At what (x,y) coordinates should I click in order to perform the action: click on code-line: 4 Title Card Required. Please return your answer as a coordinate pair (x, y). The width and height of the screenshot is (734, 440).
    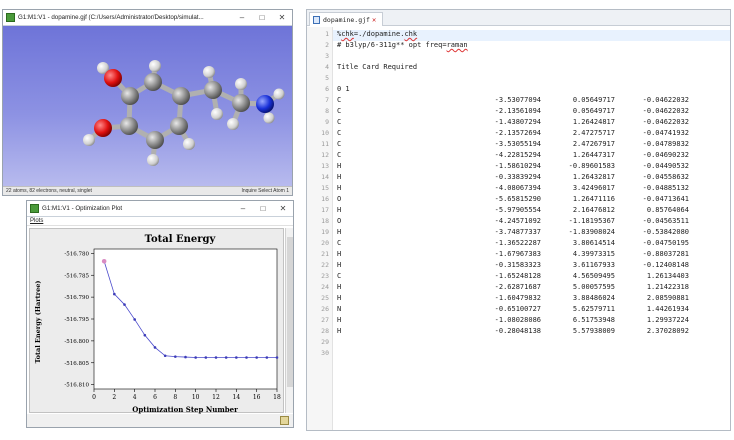
    Looking at the image, I should click on (527, 68).